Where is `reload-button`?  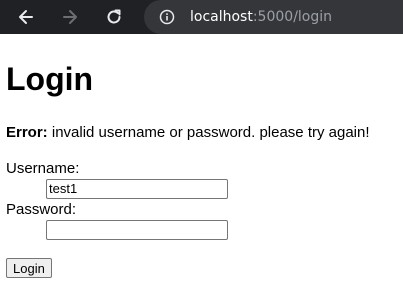 reload-button is located at coordinates (114, 17).